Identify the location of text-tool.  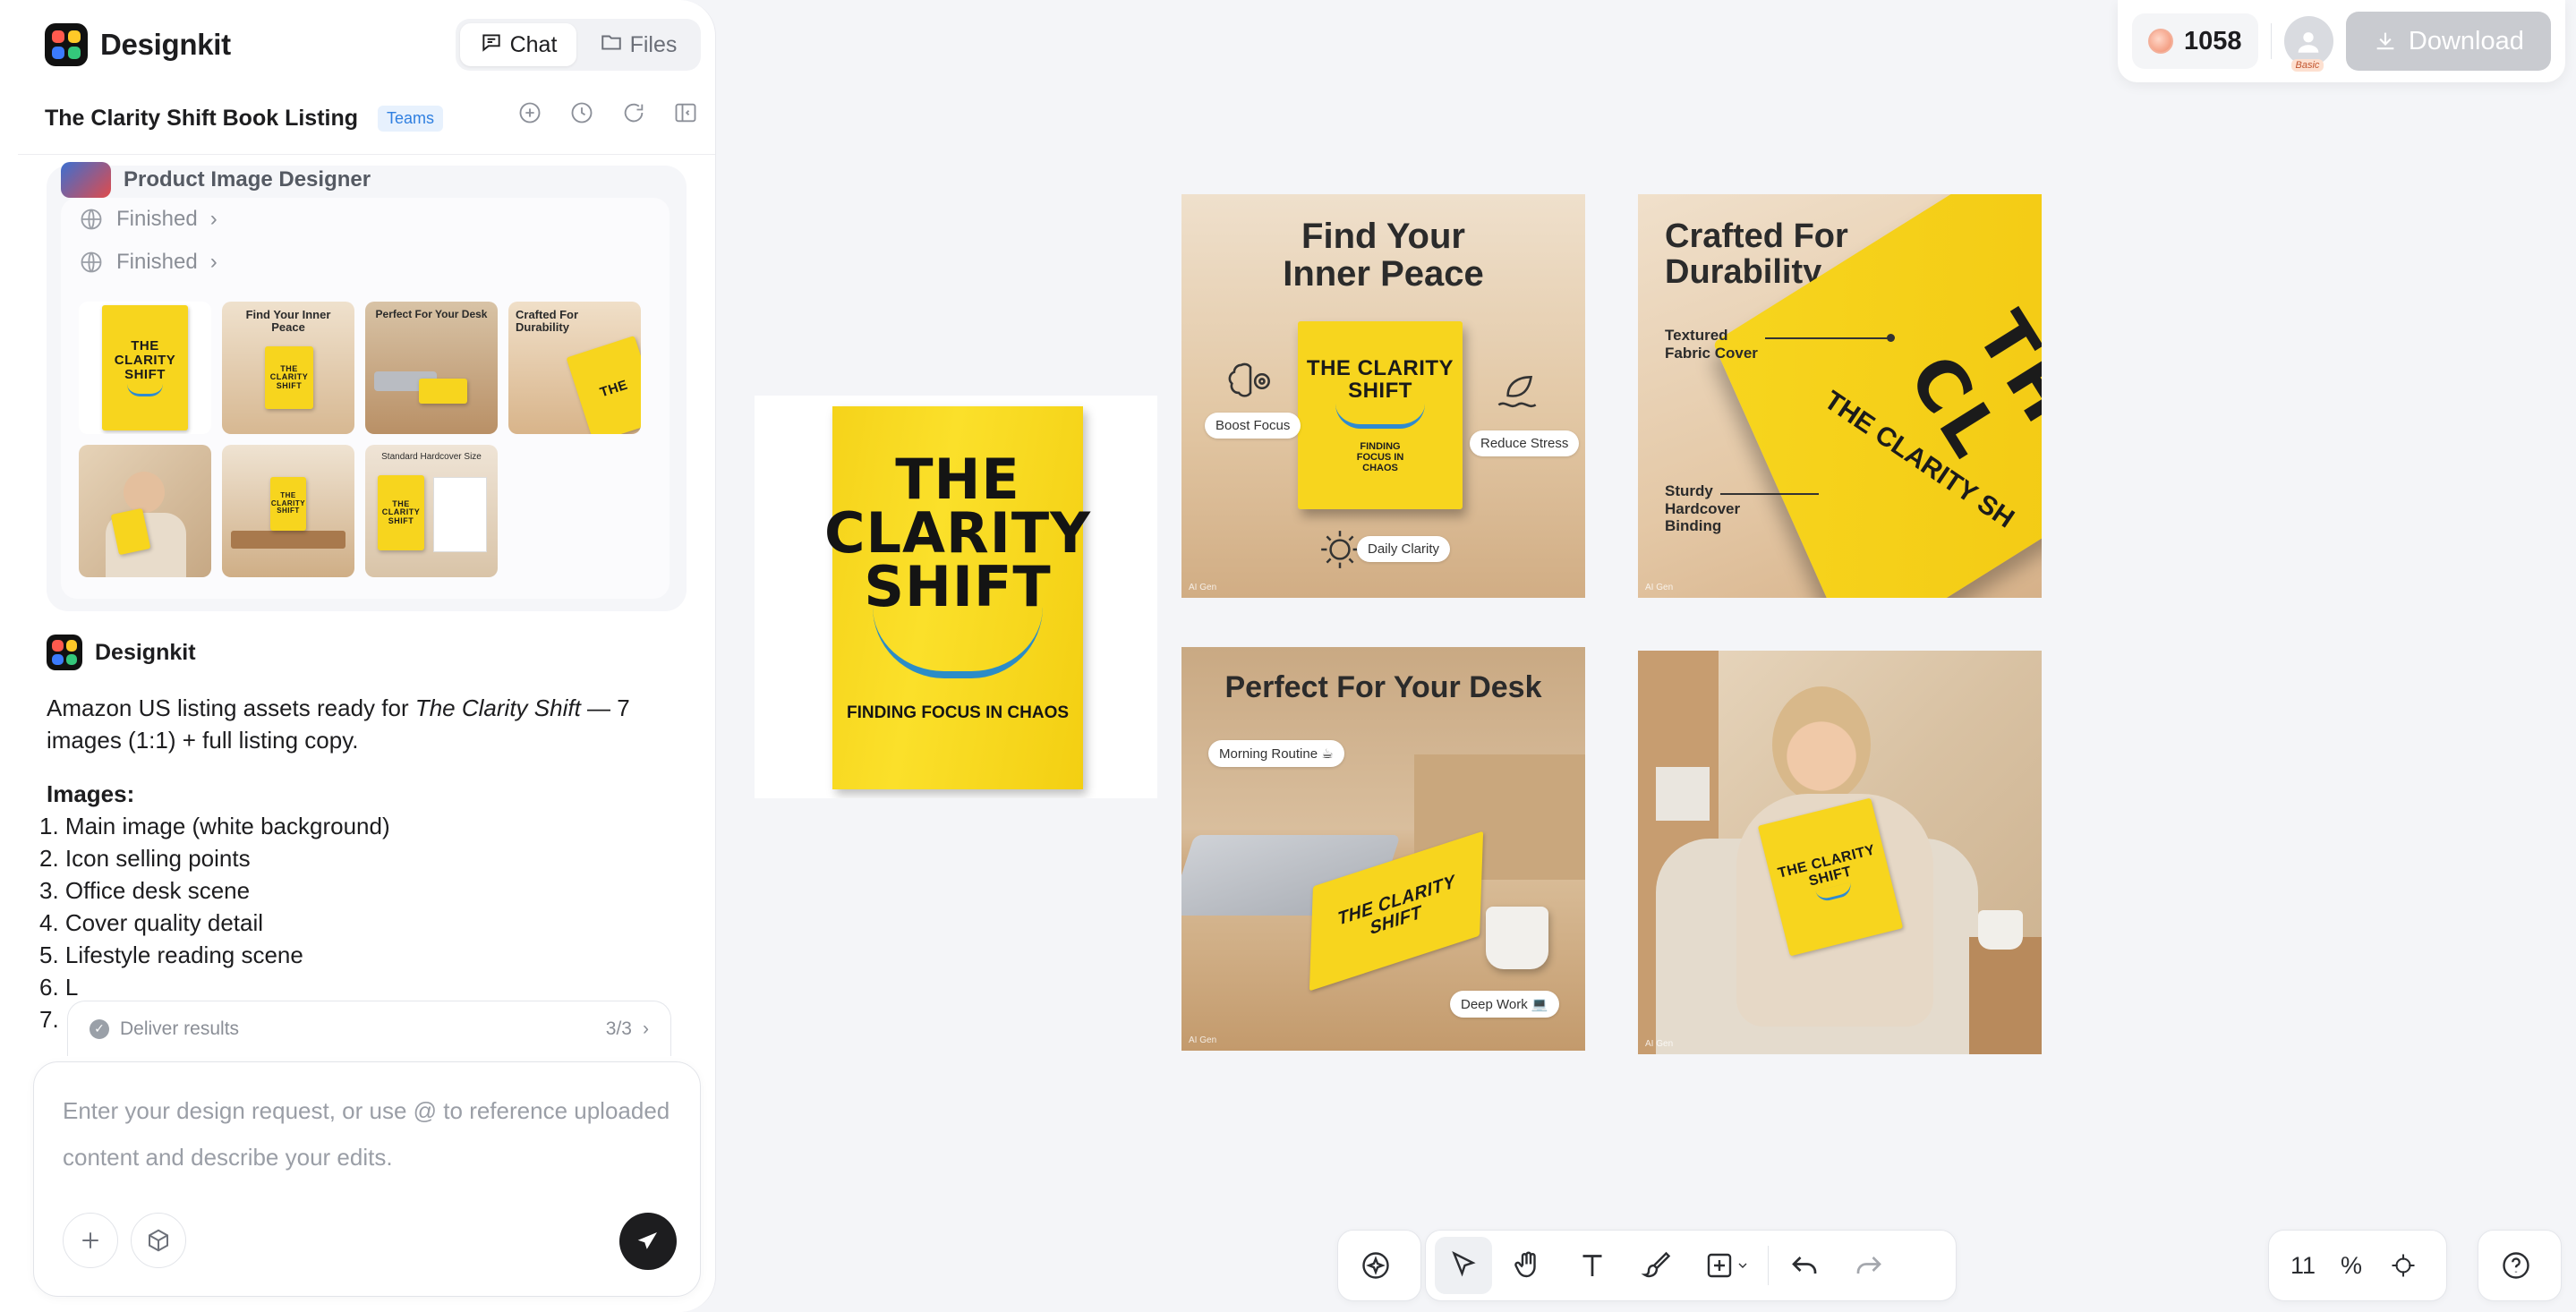
(1592, 1265).